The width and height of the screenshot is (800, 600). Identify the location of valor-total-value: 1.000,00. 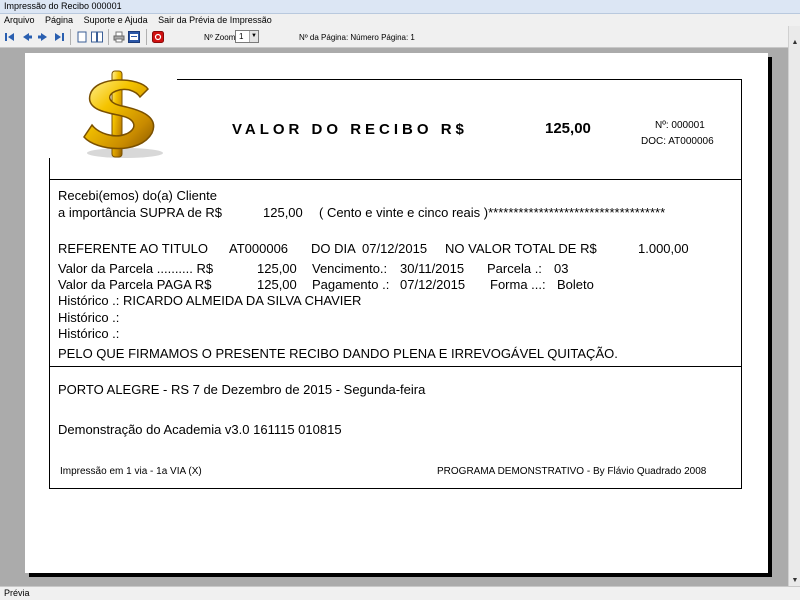
(663, 248).